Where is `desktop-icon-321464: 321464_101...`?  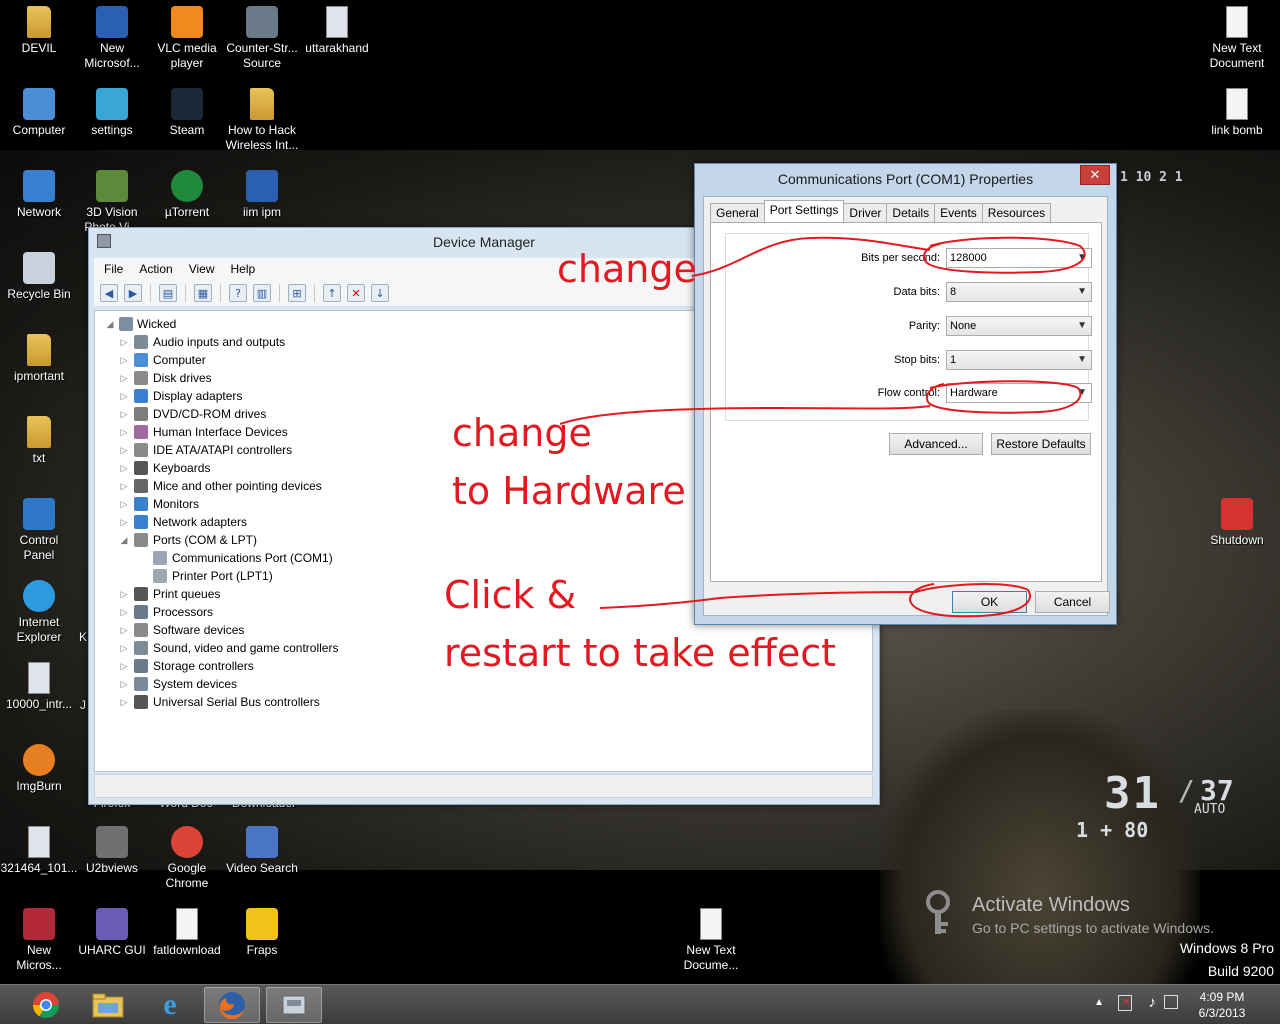
desktop-icon-321464: 321464_101... is located at coordinates (39, 851).